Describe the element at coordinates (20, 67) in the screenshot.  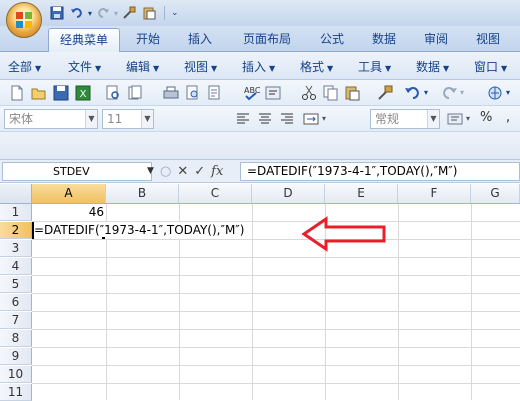
I see `menu-all-label: 全部` at that location.